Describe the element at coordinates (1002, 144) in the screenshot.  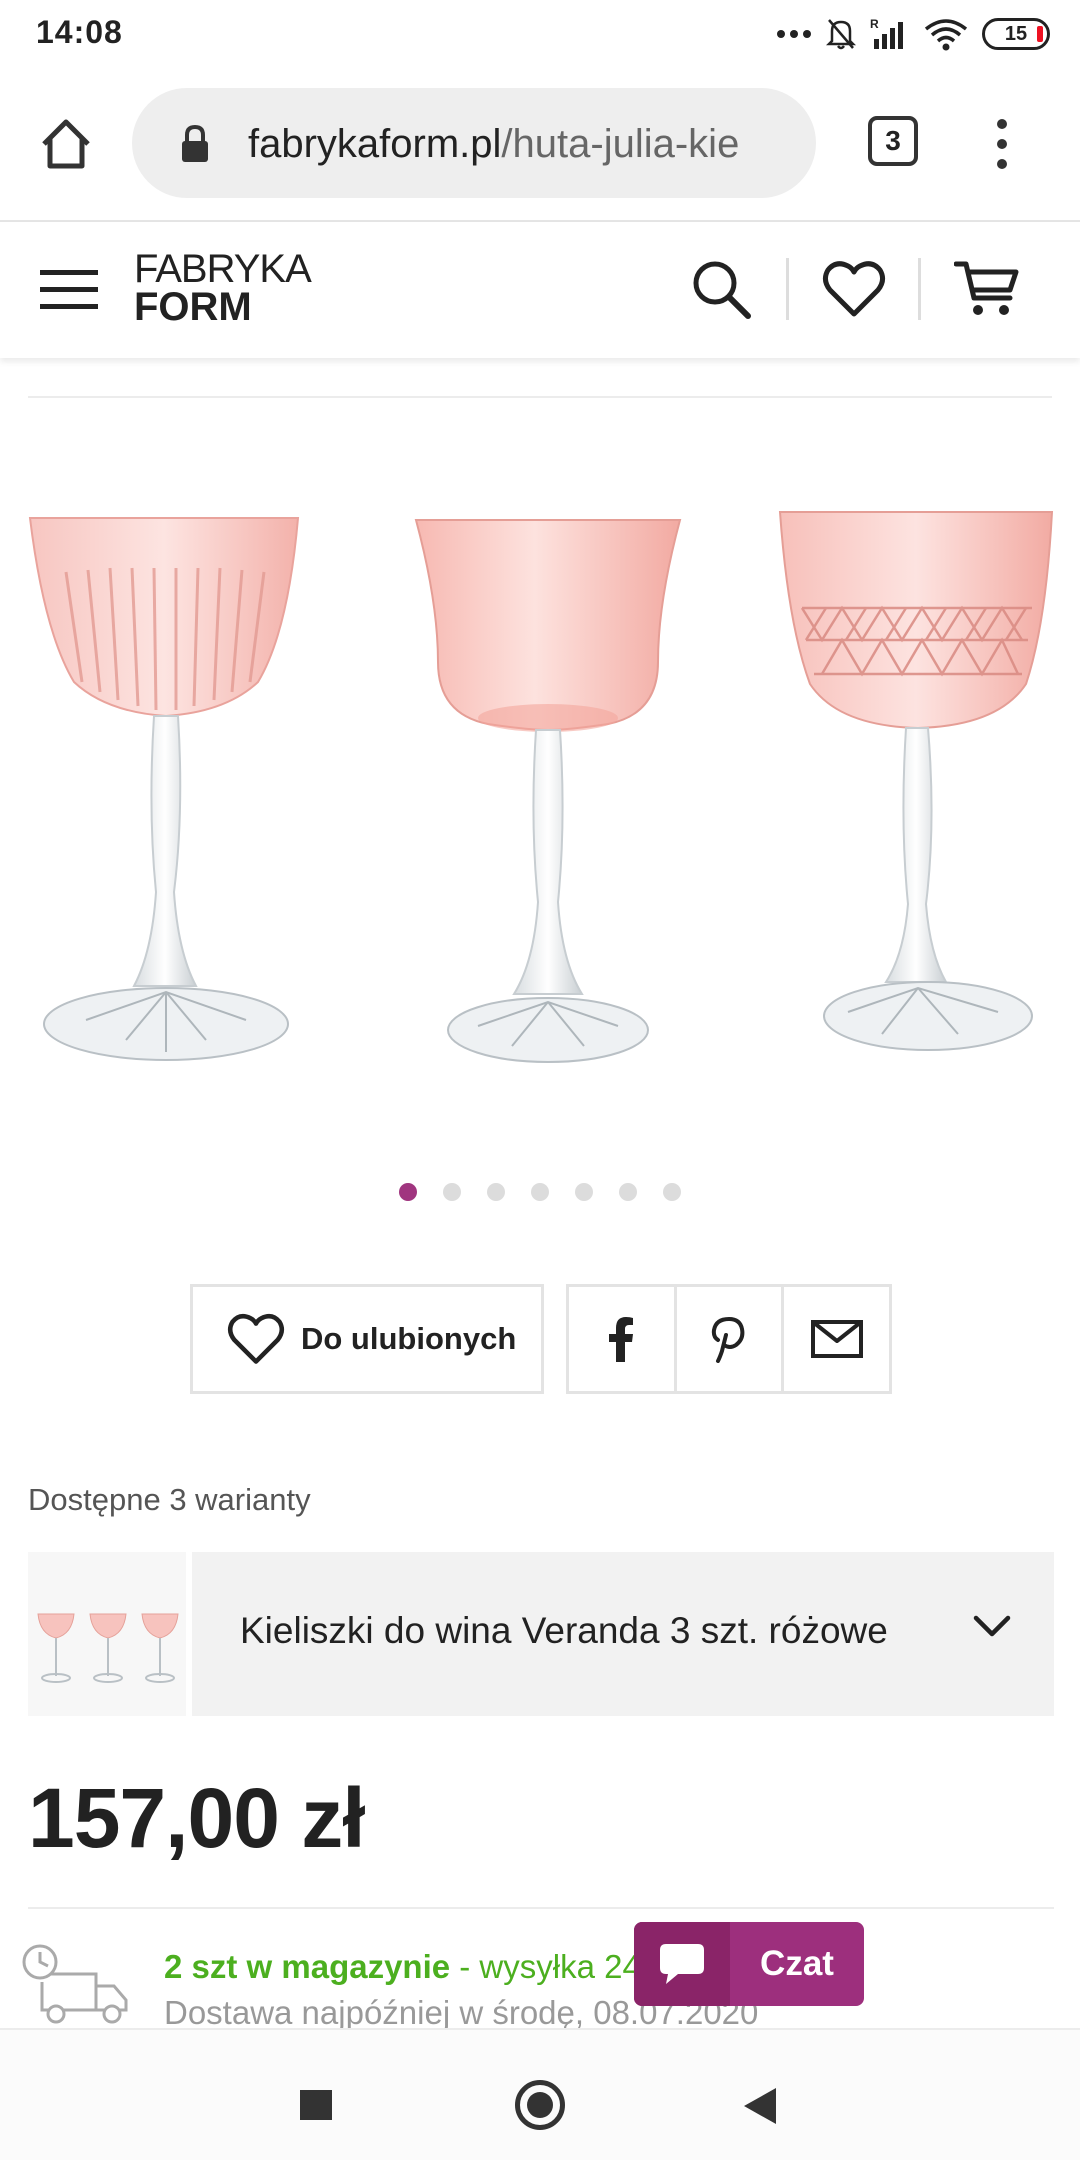
I see `overflow-menu-icon` at that location.